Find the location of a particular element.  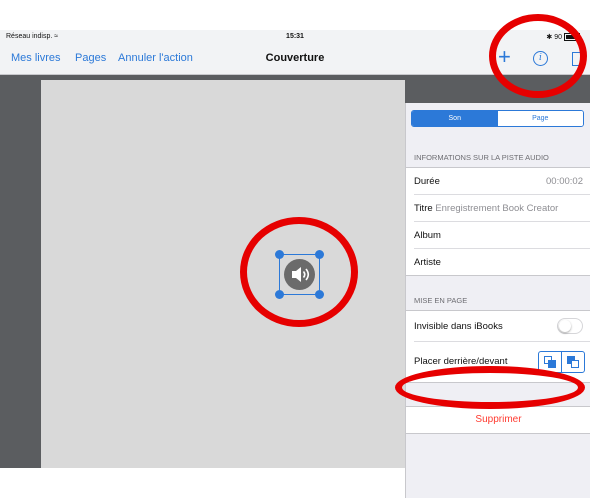

duration-label: Durée is located at coordinates (427, 181).